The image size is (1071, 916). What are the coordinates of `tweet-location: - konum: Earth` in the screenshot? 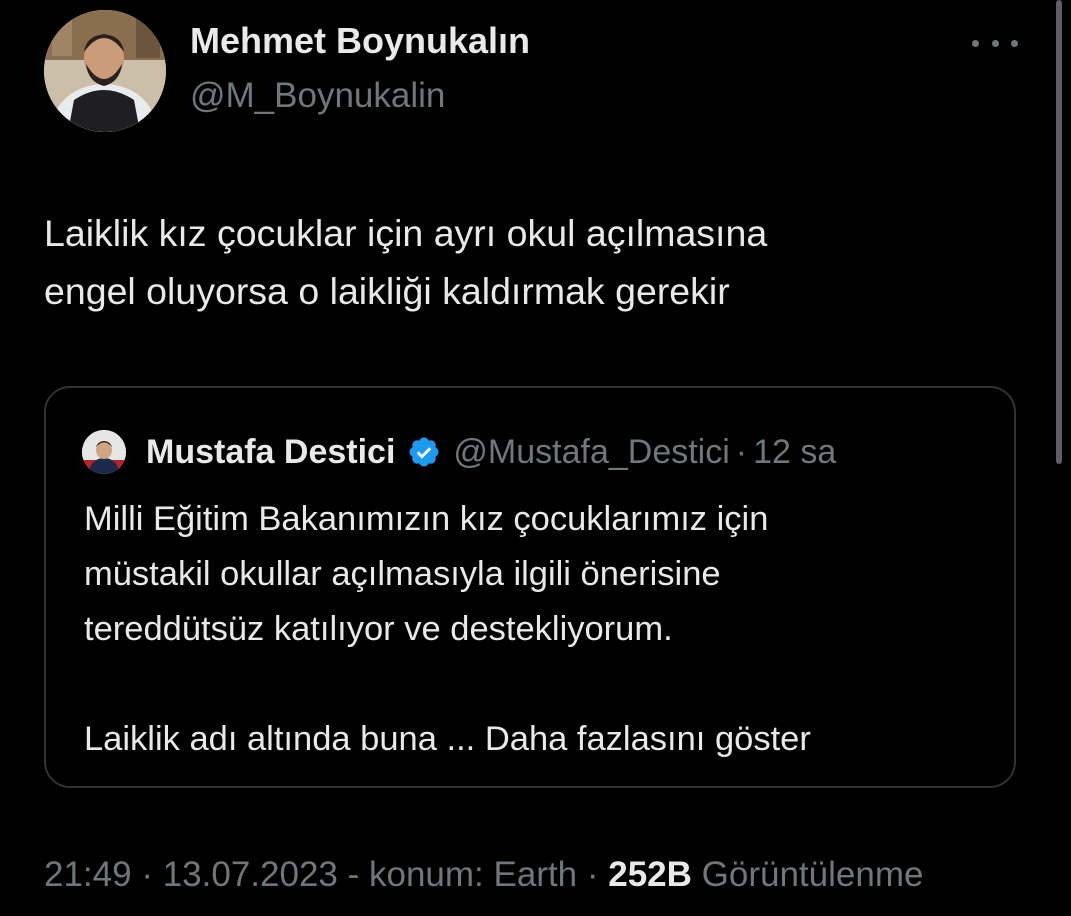 It's located at (457, 874).